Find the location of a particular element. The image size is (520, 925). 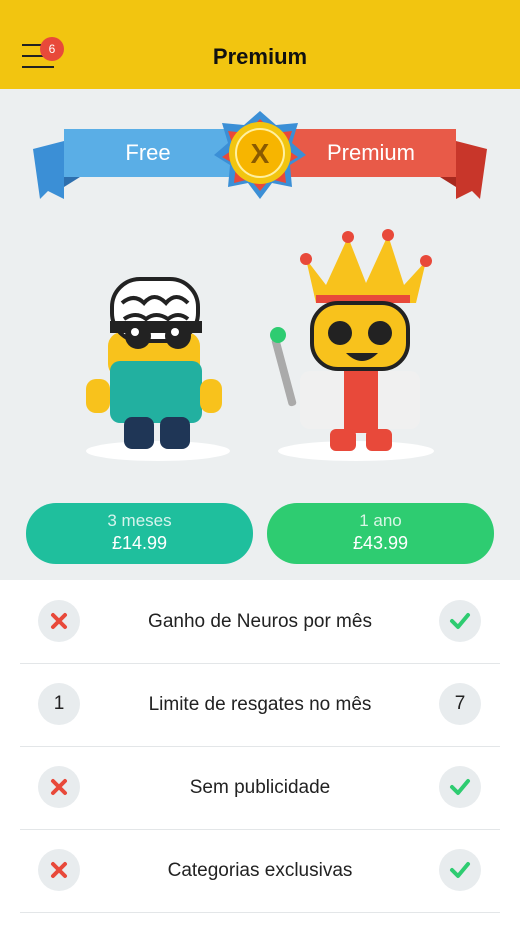

feature-label: Limite de resgates no mês is located at coordinates (260, 704).